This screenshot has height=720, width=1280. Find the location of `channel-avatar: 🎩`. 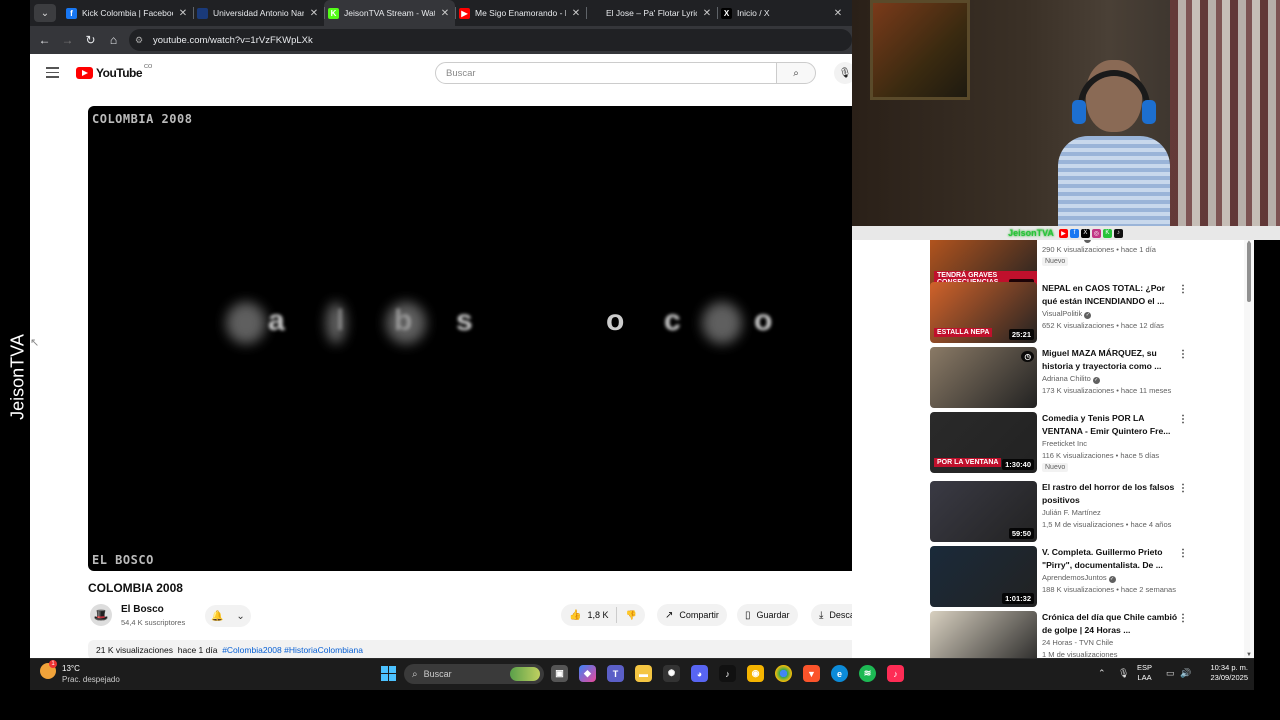

channel-avatar: 🎩 is located at coordinates (101, 615).